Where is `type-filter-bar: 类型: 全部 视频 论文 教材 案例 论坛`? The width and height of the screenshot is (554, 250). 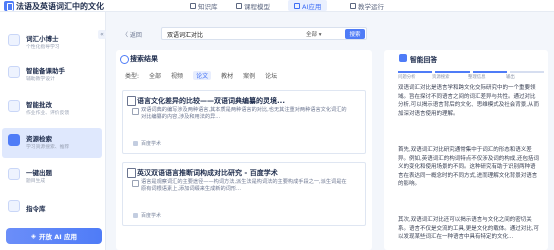 type-filter-bar: 类型: 全部 视频 论文 教材 案例 论坛 is located at coordinates (201, 75).